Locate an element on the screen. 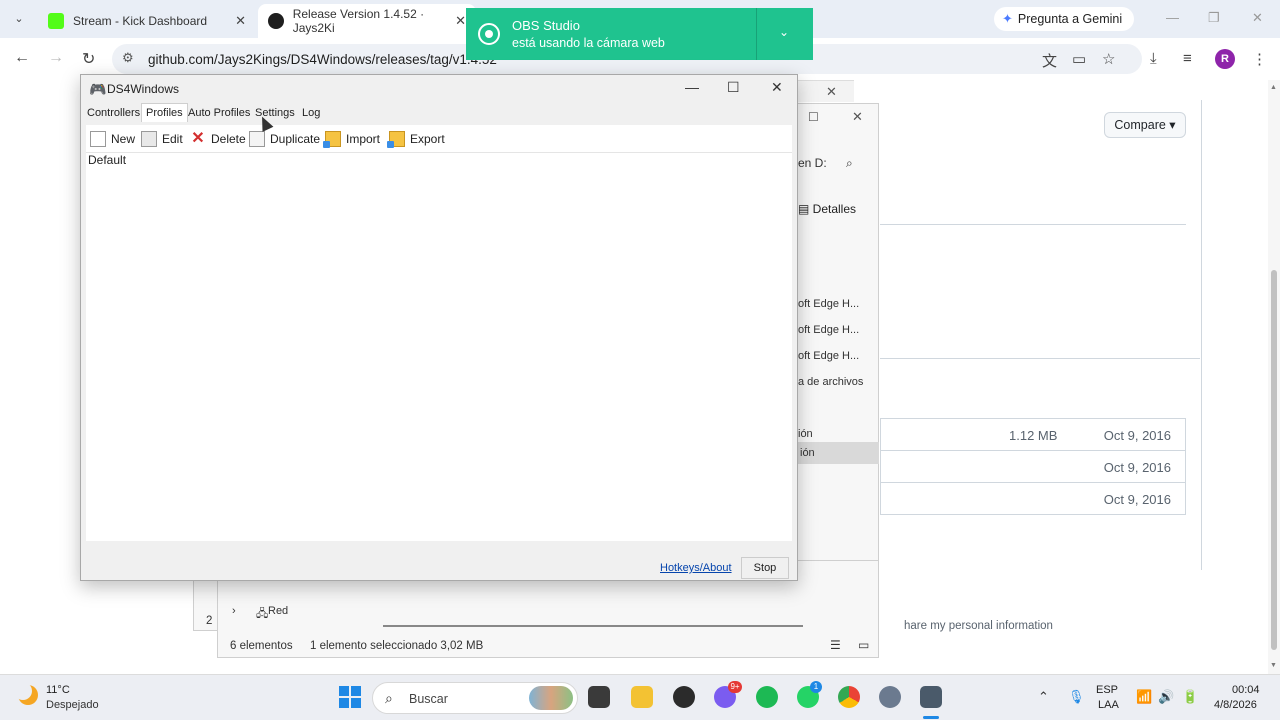  site-info-icon: ⚙ is located at coordinates (128, 58).